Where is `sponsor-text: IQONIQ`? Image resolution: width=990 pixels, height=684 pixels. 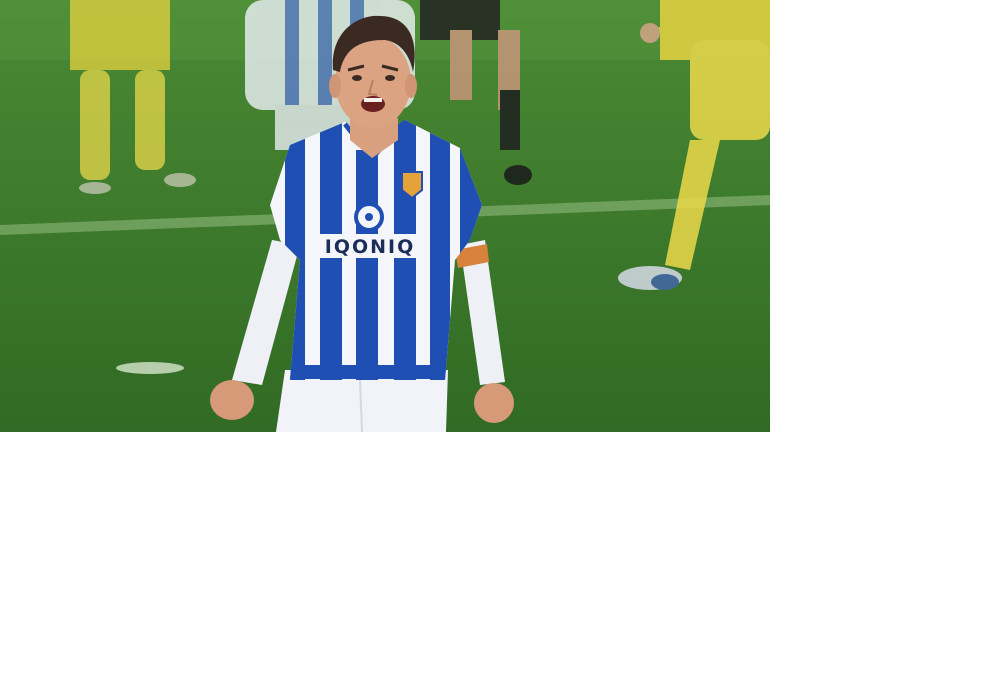
sponsor-text: IQONIQ is located at coordinates (370, 247).